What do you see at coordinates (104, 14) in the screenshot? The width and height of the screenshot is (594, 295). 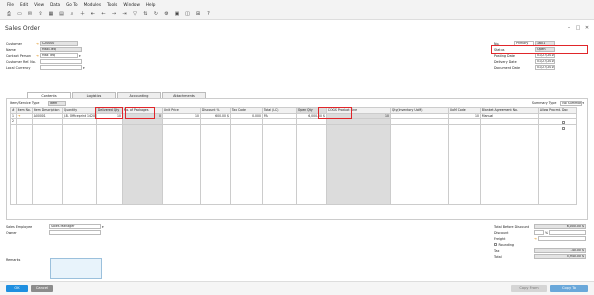 I see `previous-record-icon: ←` at bounding box center [104, 14].